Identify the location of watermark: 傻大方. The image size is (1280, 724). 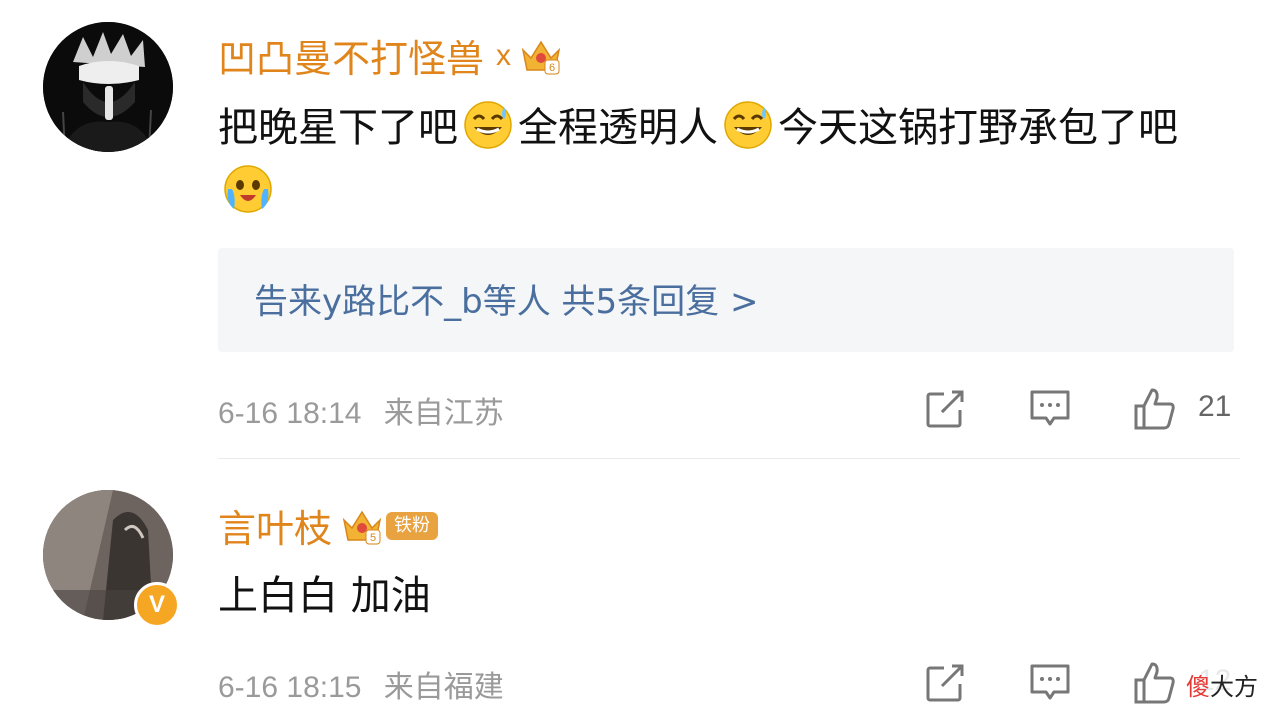
(1222, 684).